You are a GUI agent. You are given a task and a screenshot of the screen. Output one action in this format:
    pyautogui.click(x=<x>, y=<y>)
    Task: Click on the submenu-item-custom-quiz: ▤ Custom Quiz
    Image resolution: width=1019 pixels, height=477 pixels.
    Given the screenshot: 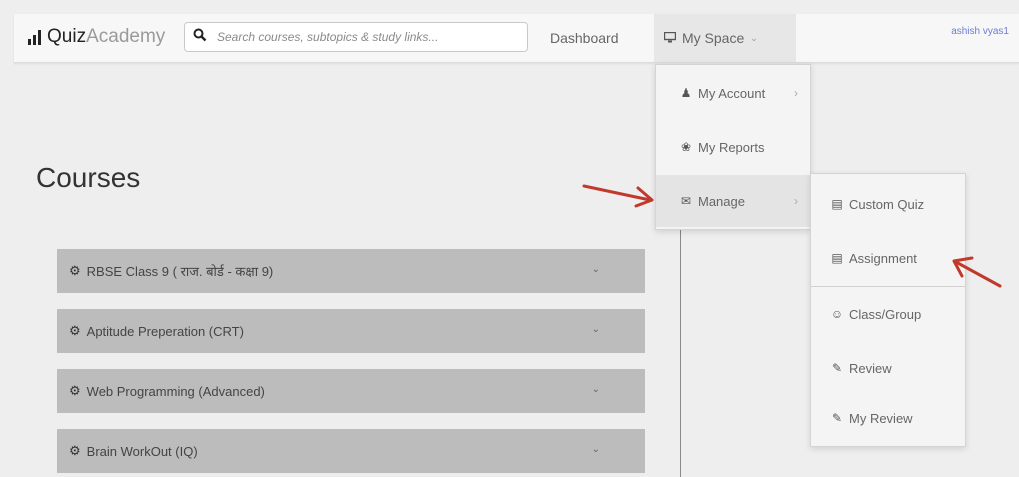 What is the action you would take?
    pyautogui.click(x=888, y=204)
    